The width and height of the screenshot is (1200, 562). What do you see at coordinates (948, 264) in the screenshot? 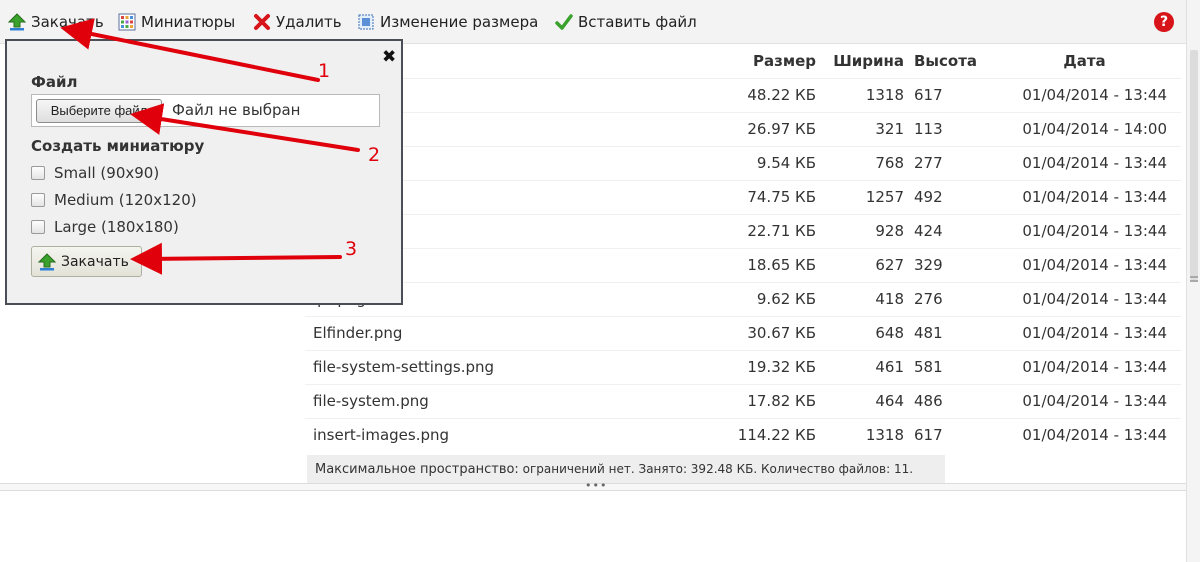
I see `image-height: 329` at bounding box center [948, 264].